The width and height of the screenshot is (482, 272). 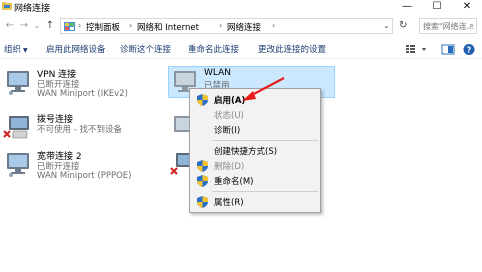 I want to click on title-bar: 网络连接 — ☐ ✕, so click(x=241, y=7).